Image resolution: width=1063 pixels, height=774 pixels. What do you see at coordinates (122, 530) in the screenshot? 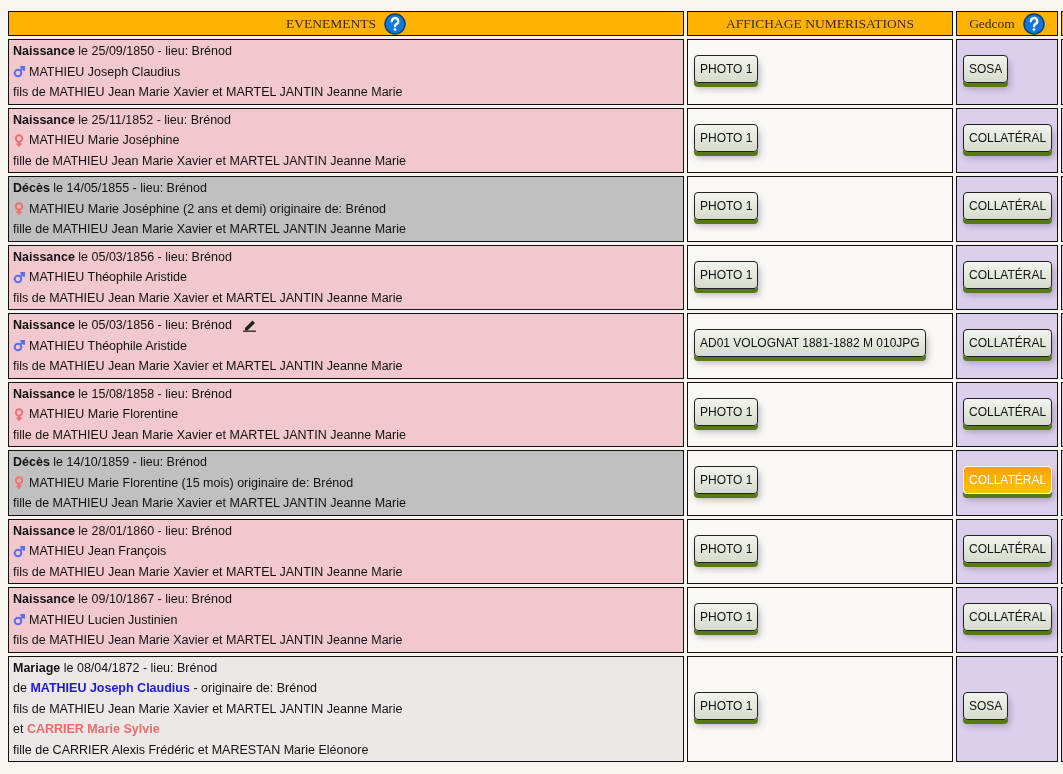
I see `event-text: Naissance le 28/01/1860 - lieu: Brénod` at bounding box center [122, 530].